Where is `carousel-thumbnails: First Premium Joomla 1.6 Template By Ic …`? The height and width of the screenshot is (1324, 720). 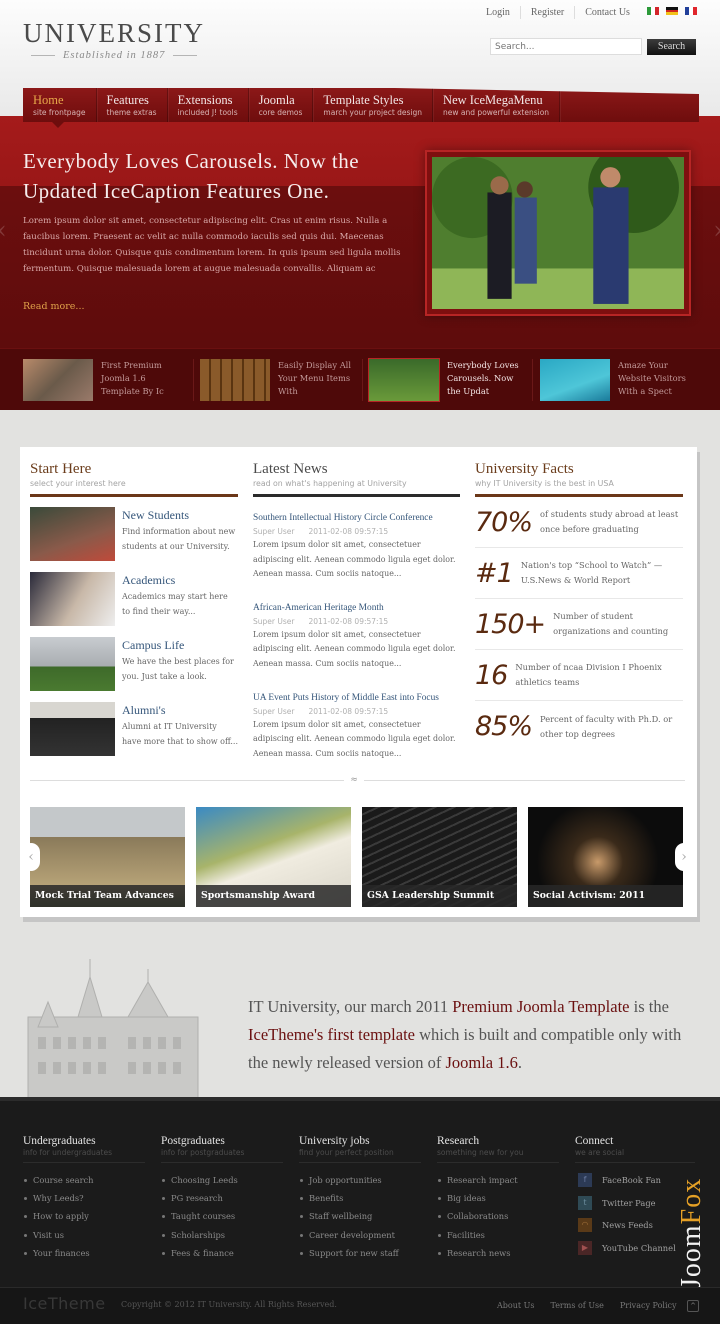 carousel-thumbnails: First Premium Joomla 1.6 Template By Ic … is located at coordinates (360, 379).